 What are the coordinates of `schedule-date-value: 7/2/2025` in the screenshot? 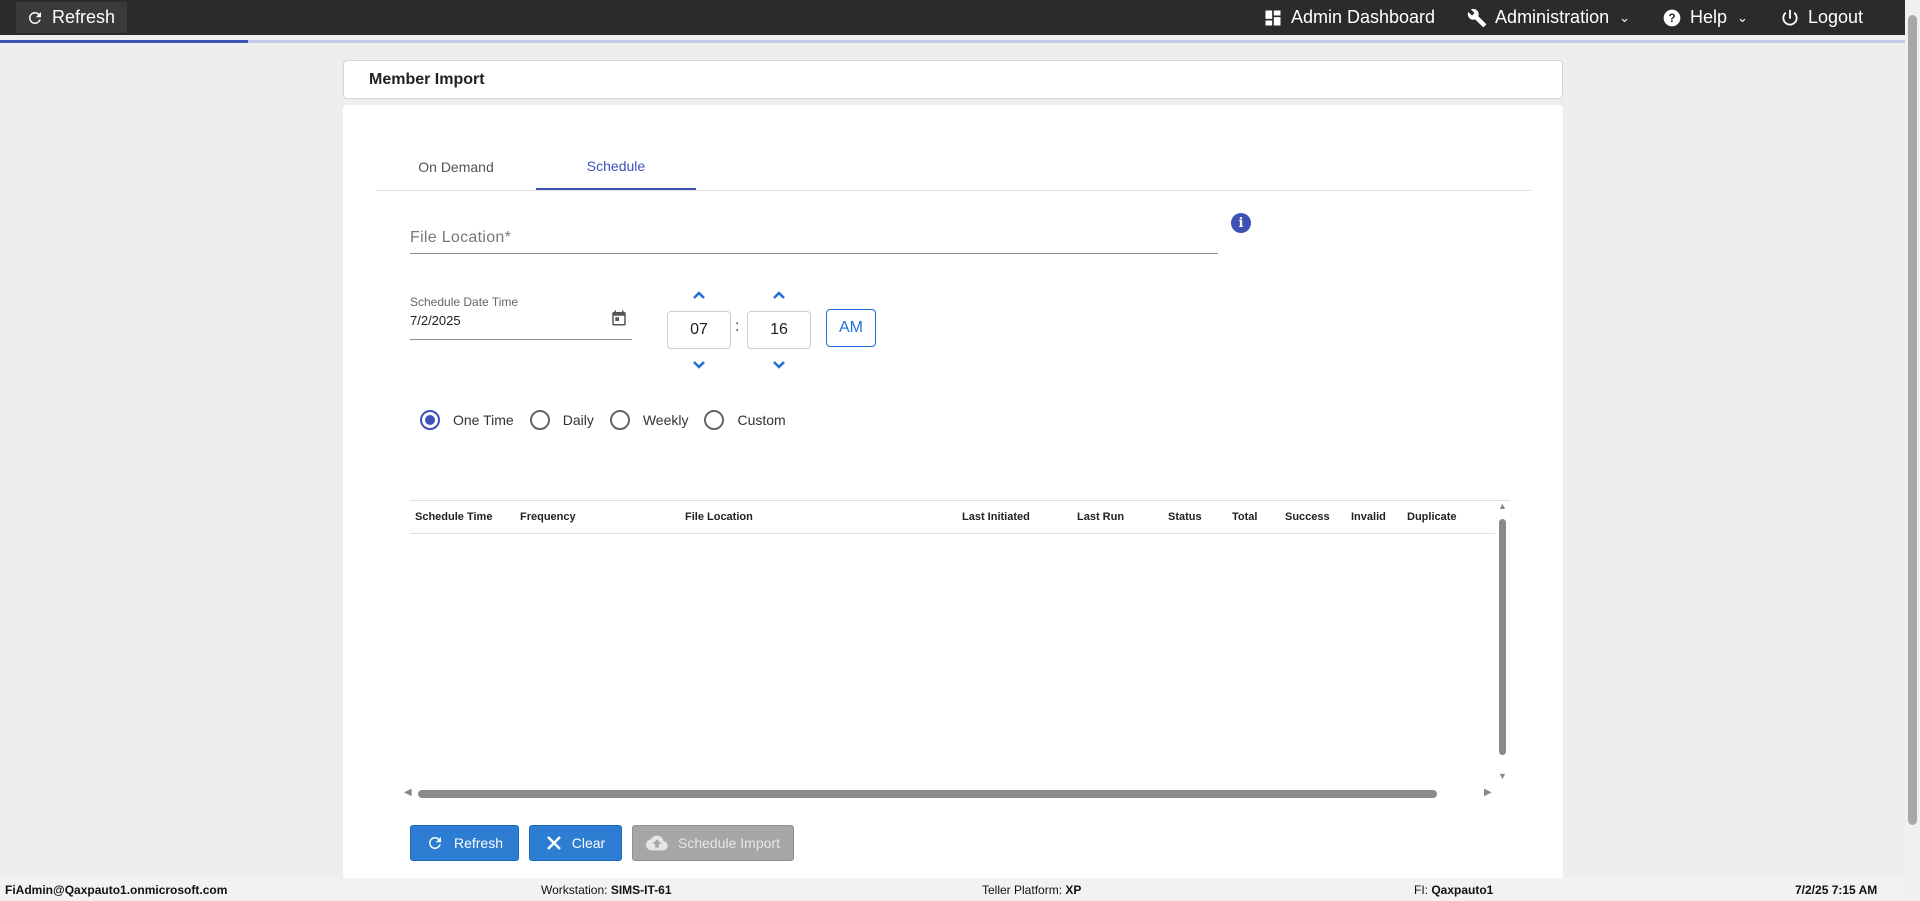 It's located at (435, 320).